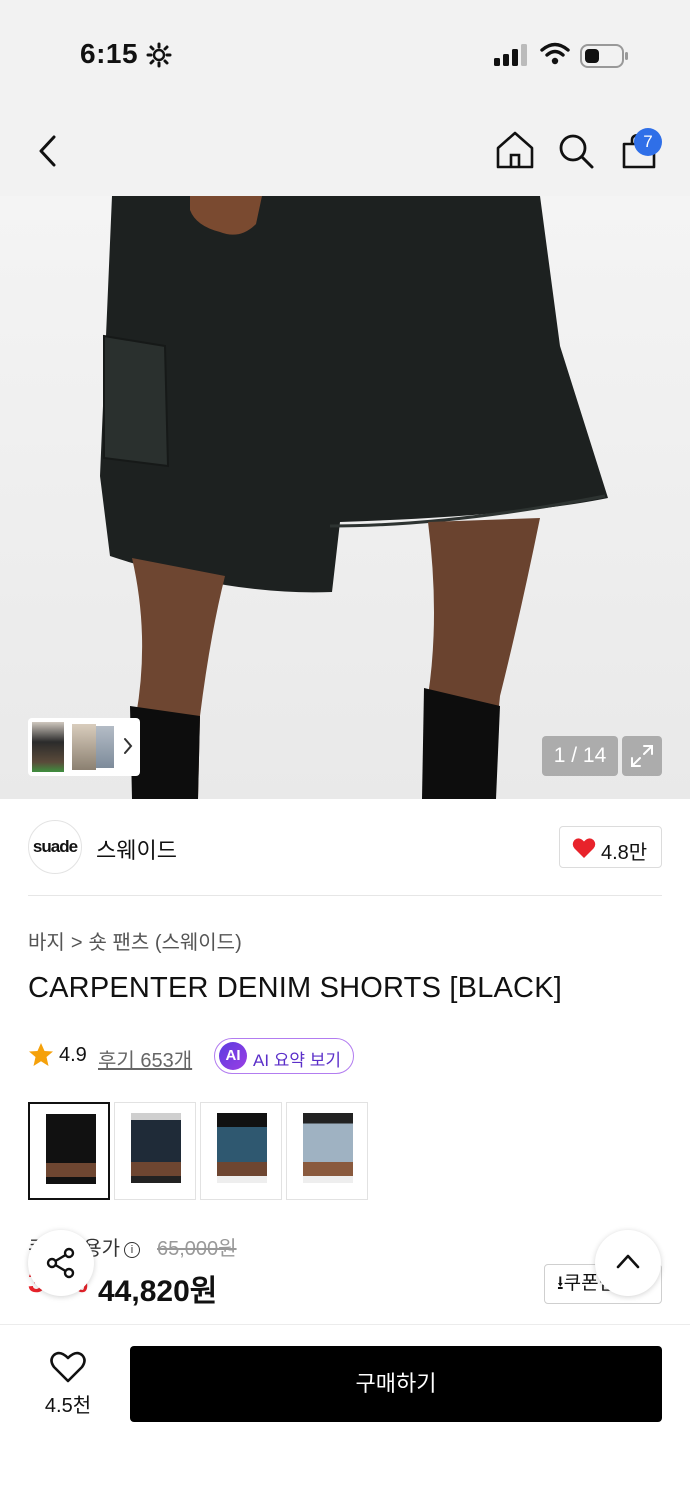  What do you see at coordinates (624, 853) in the screenshot?
I see `brand-like-count: 4.8만` at bounding box center [624, 853].